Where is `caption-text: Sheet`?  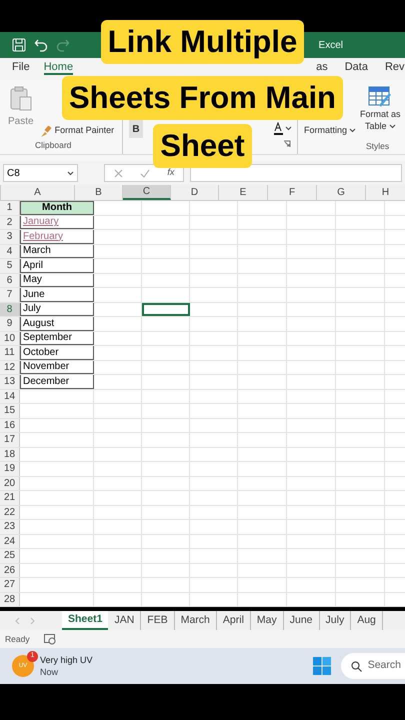
caption-text: Sheet is located at coordinates (202, 146).